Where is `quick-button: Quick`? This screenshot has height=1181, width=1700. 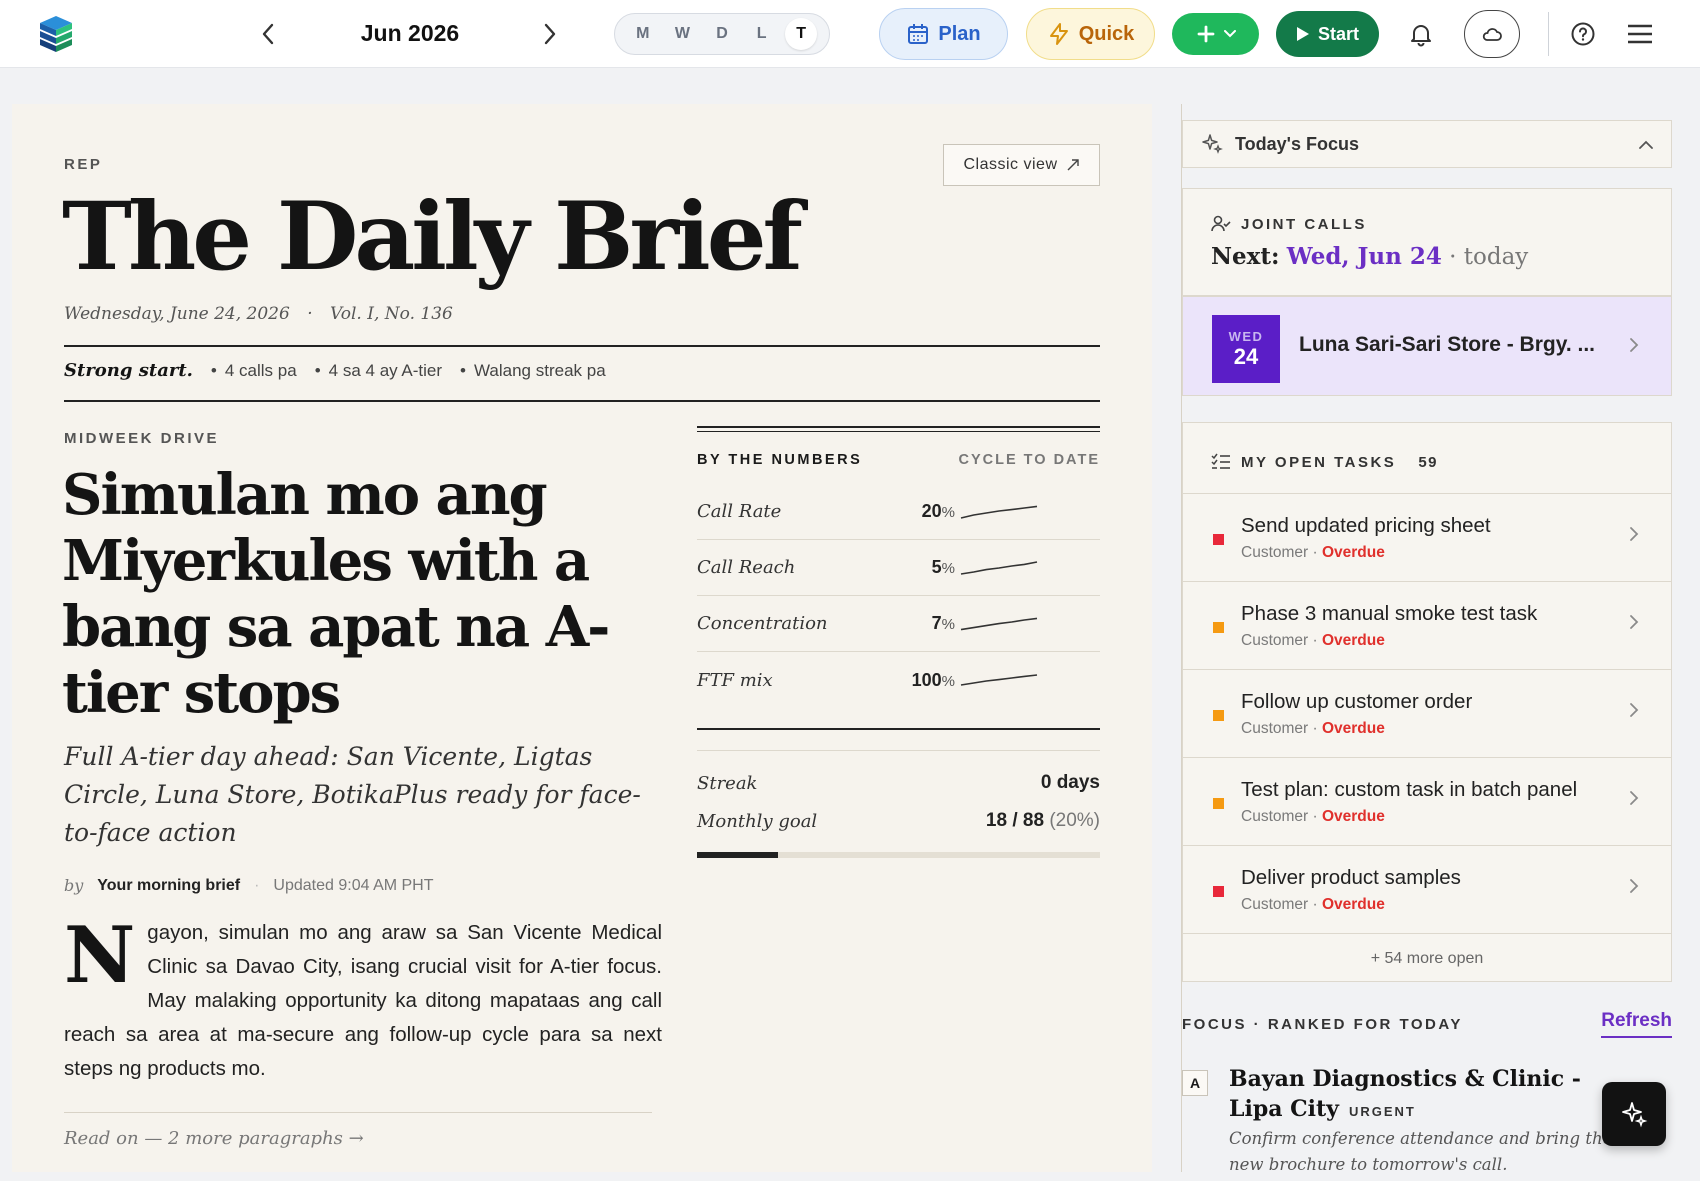 quick-button: Quick is located at coordinates (1090, 34).